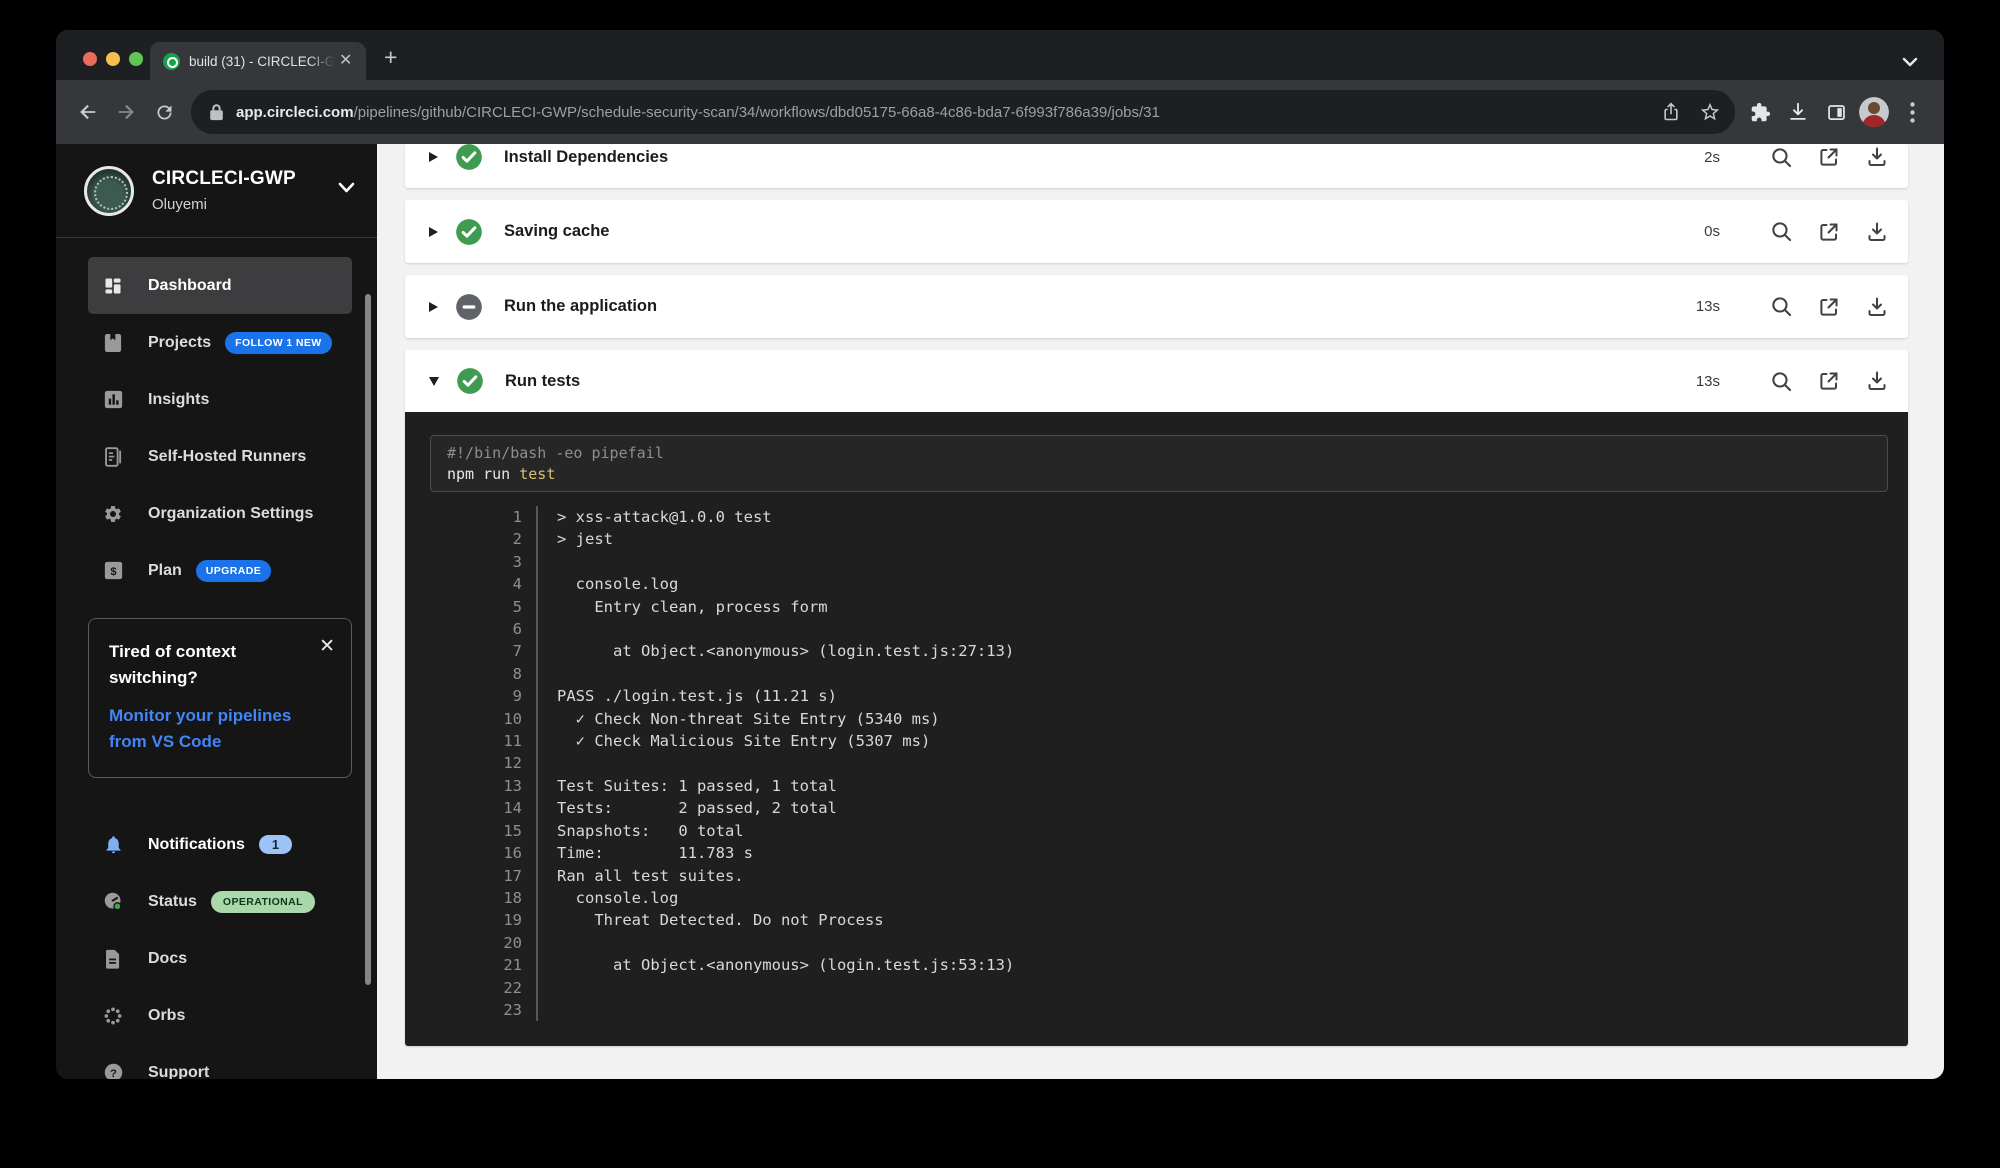 This screenshot has height=1168, width=2000. I want to click on forward-icon, so click(126, 112).